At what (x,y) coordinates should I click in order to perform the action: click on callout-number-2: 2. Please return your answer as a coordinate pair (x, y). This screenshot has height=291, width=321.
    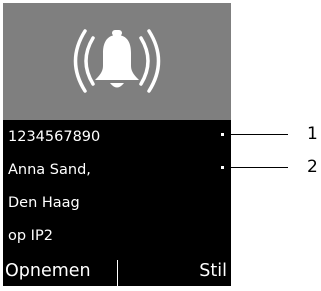
    Looking at the image, I should click on (312, 167).